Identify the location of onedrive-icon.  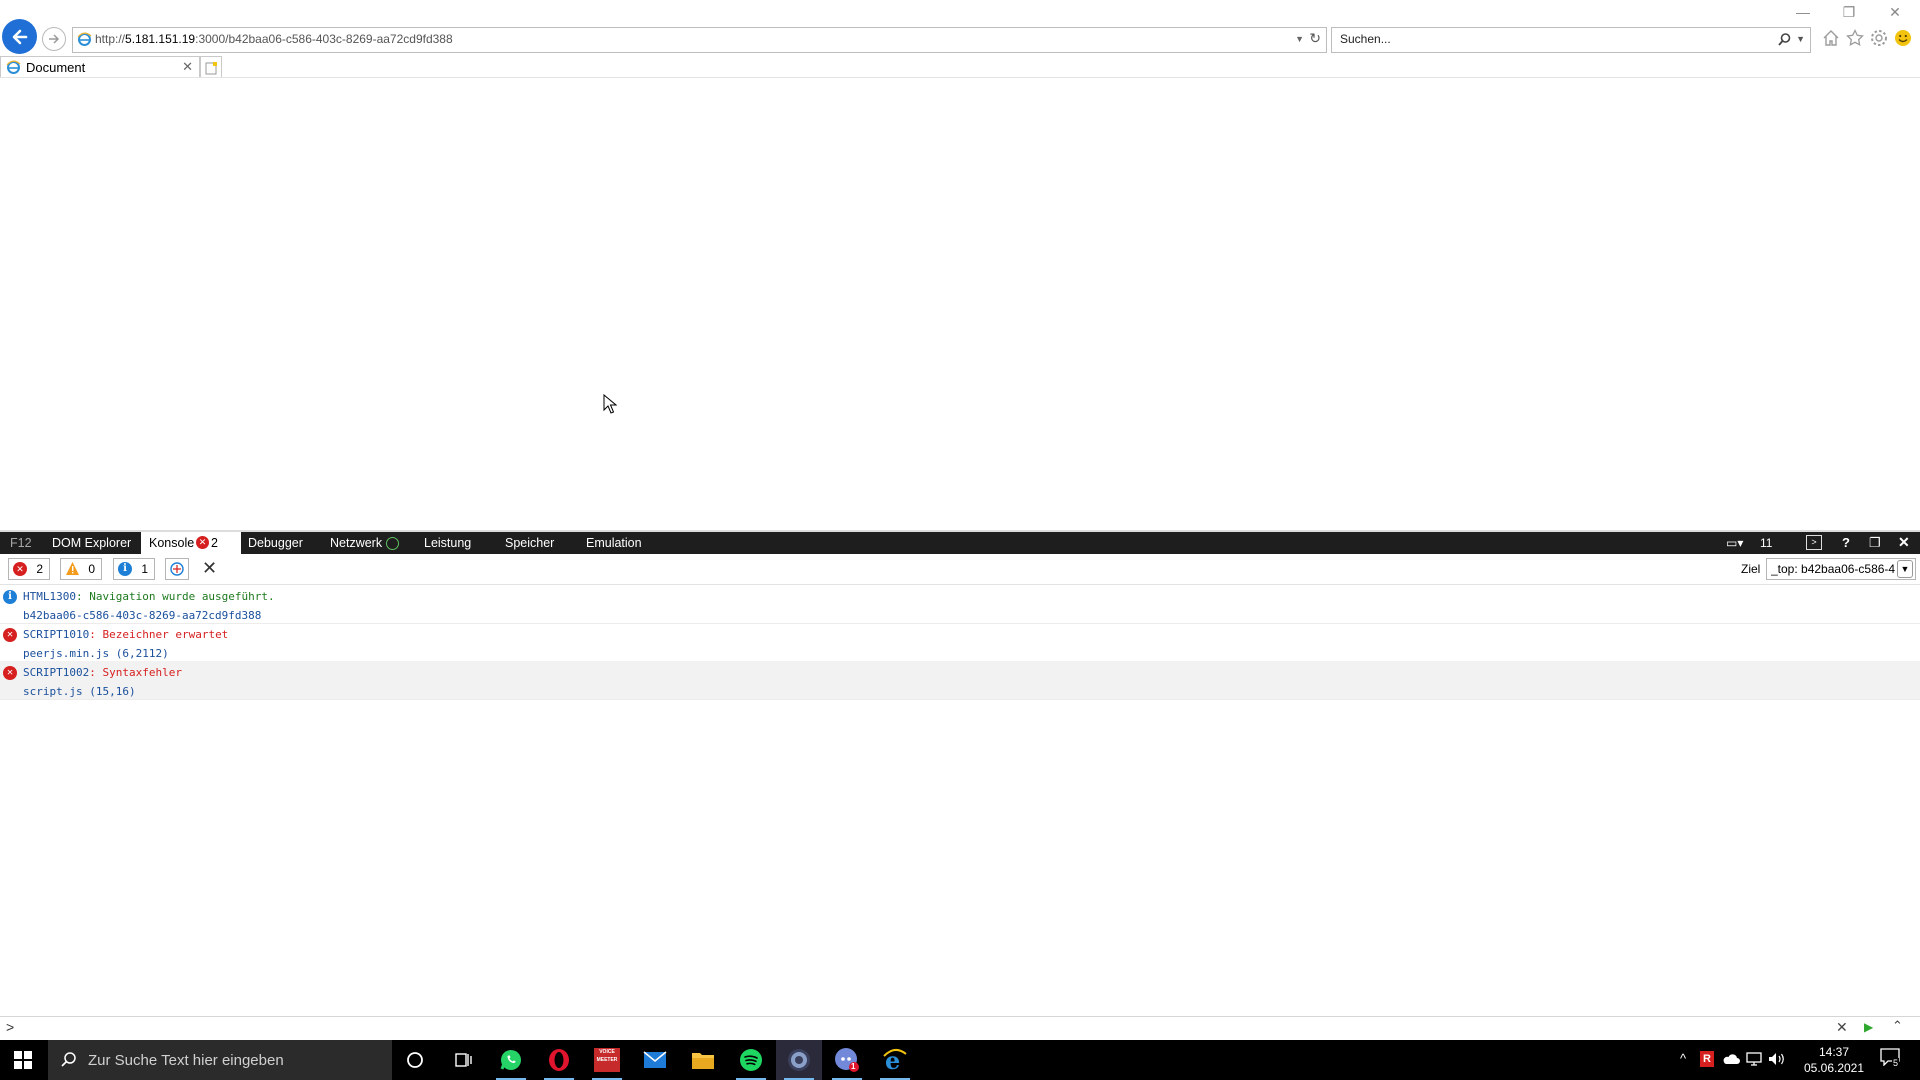
(1731, 1059).